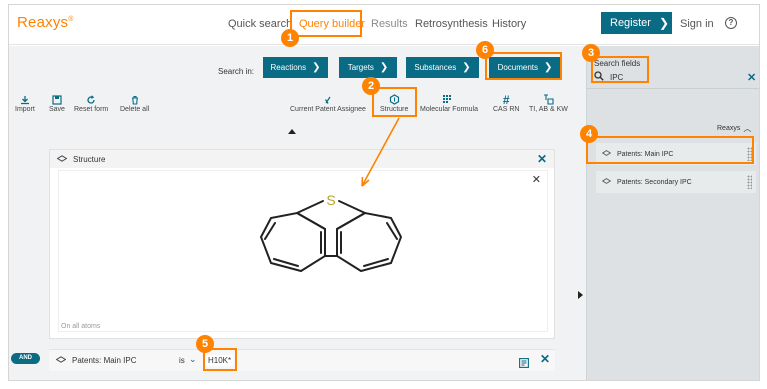  Describe the element at coordinates (697, 24) in the screenshot. I see `sign-in-link: Sign in` at that location.